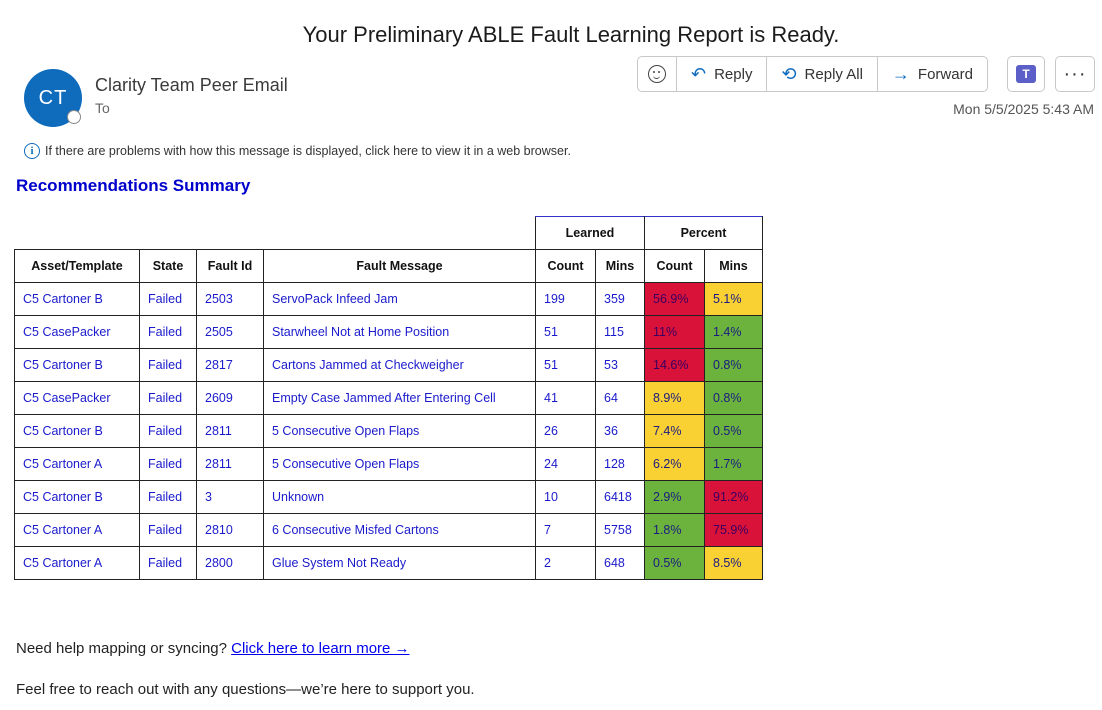 The width and height of the screenshot is (1102, 710). I want to click on learned-mins-cell: 5758, so click(620, 530).